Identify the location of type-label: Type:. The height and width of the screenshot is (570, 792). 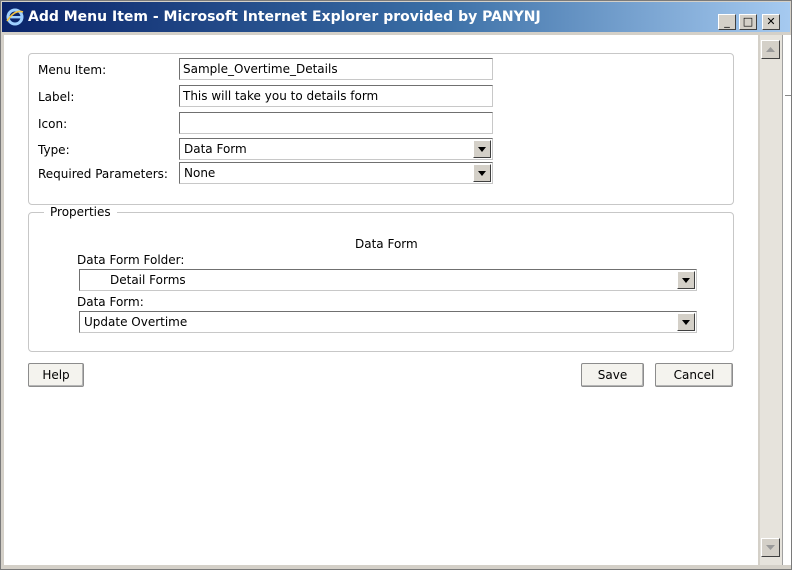
(54, 150).